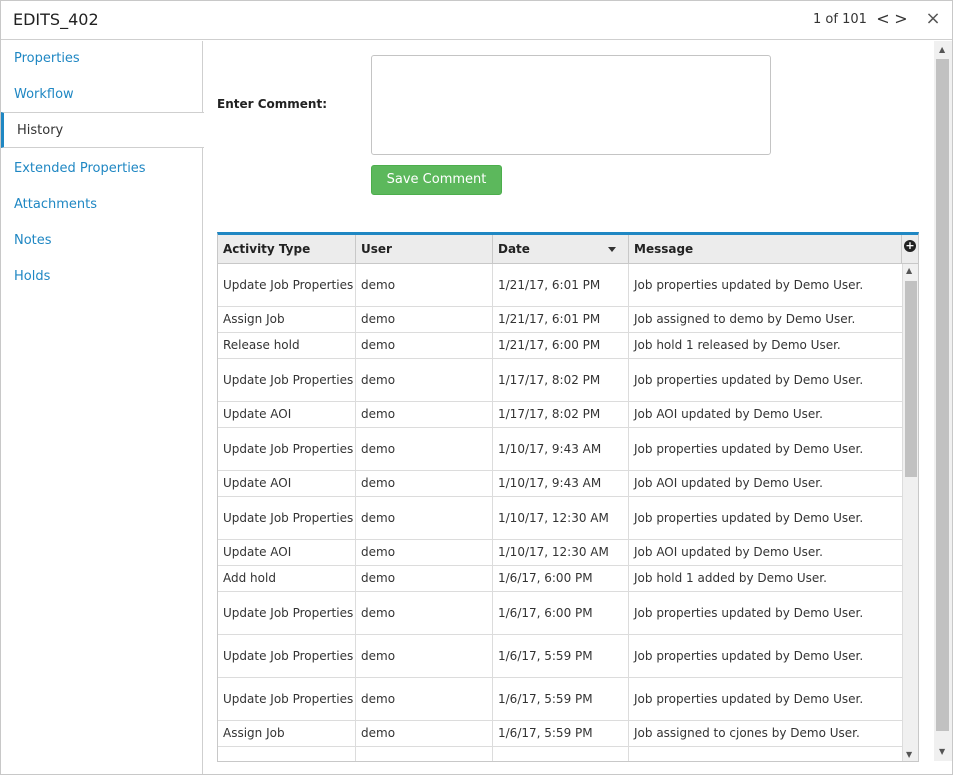  Describe the element at coordinates (933, 19) in the screenshot. I see `close-icon: ×` at that location.